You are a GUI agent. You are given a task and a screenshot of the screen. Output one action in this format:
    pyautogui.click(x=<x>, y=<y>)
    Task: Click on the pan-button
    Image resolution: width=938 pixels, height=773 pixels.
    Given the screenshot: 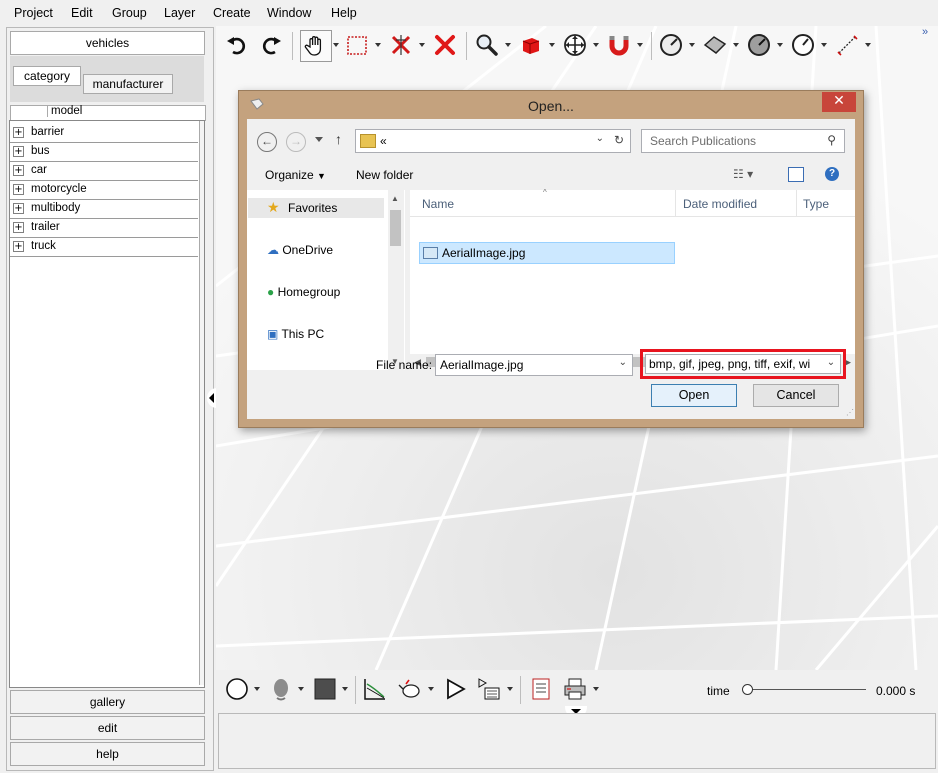 What is the action you would take?
    pyautogui.click(x=316, y=46)
    